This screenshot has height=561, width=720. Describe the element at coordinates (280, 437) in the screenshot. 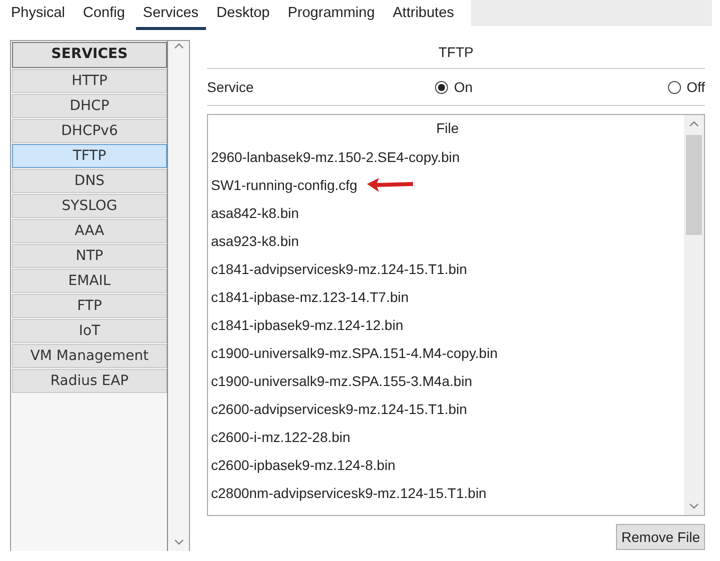

I see `file-item: c2600-i-mz.122-28.bin` at that location.